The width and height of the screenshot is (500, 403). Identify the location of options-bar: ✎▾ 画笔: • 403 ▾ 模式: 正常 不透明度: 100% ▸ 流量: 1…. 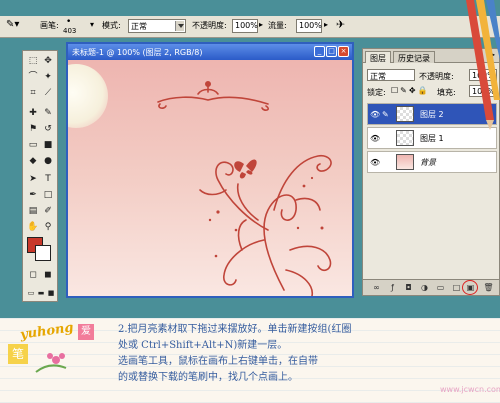
(250, 27).